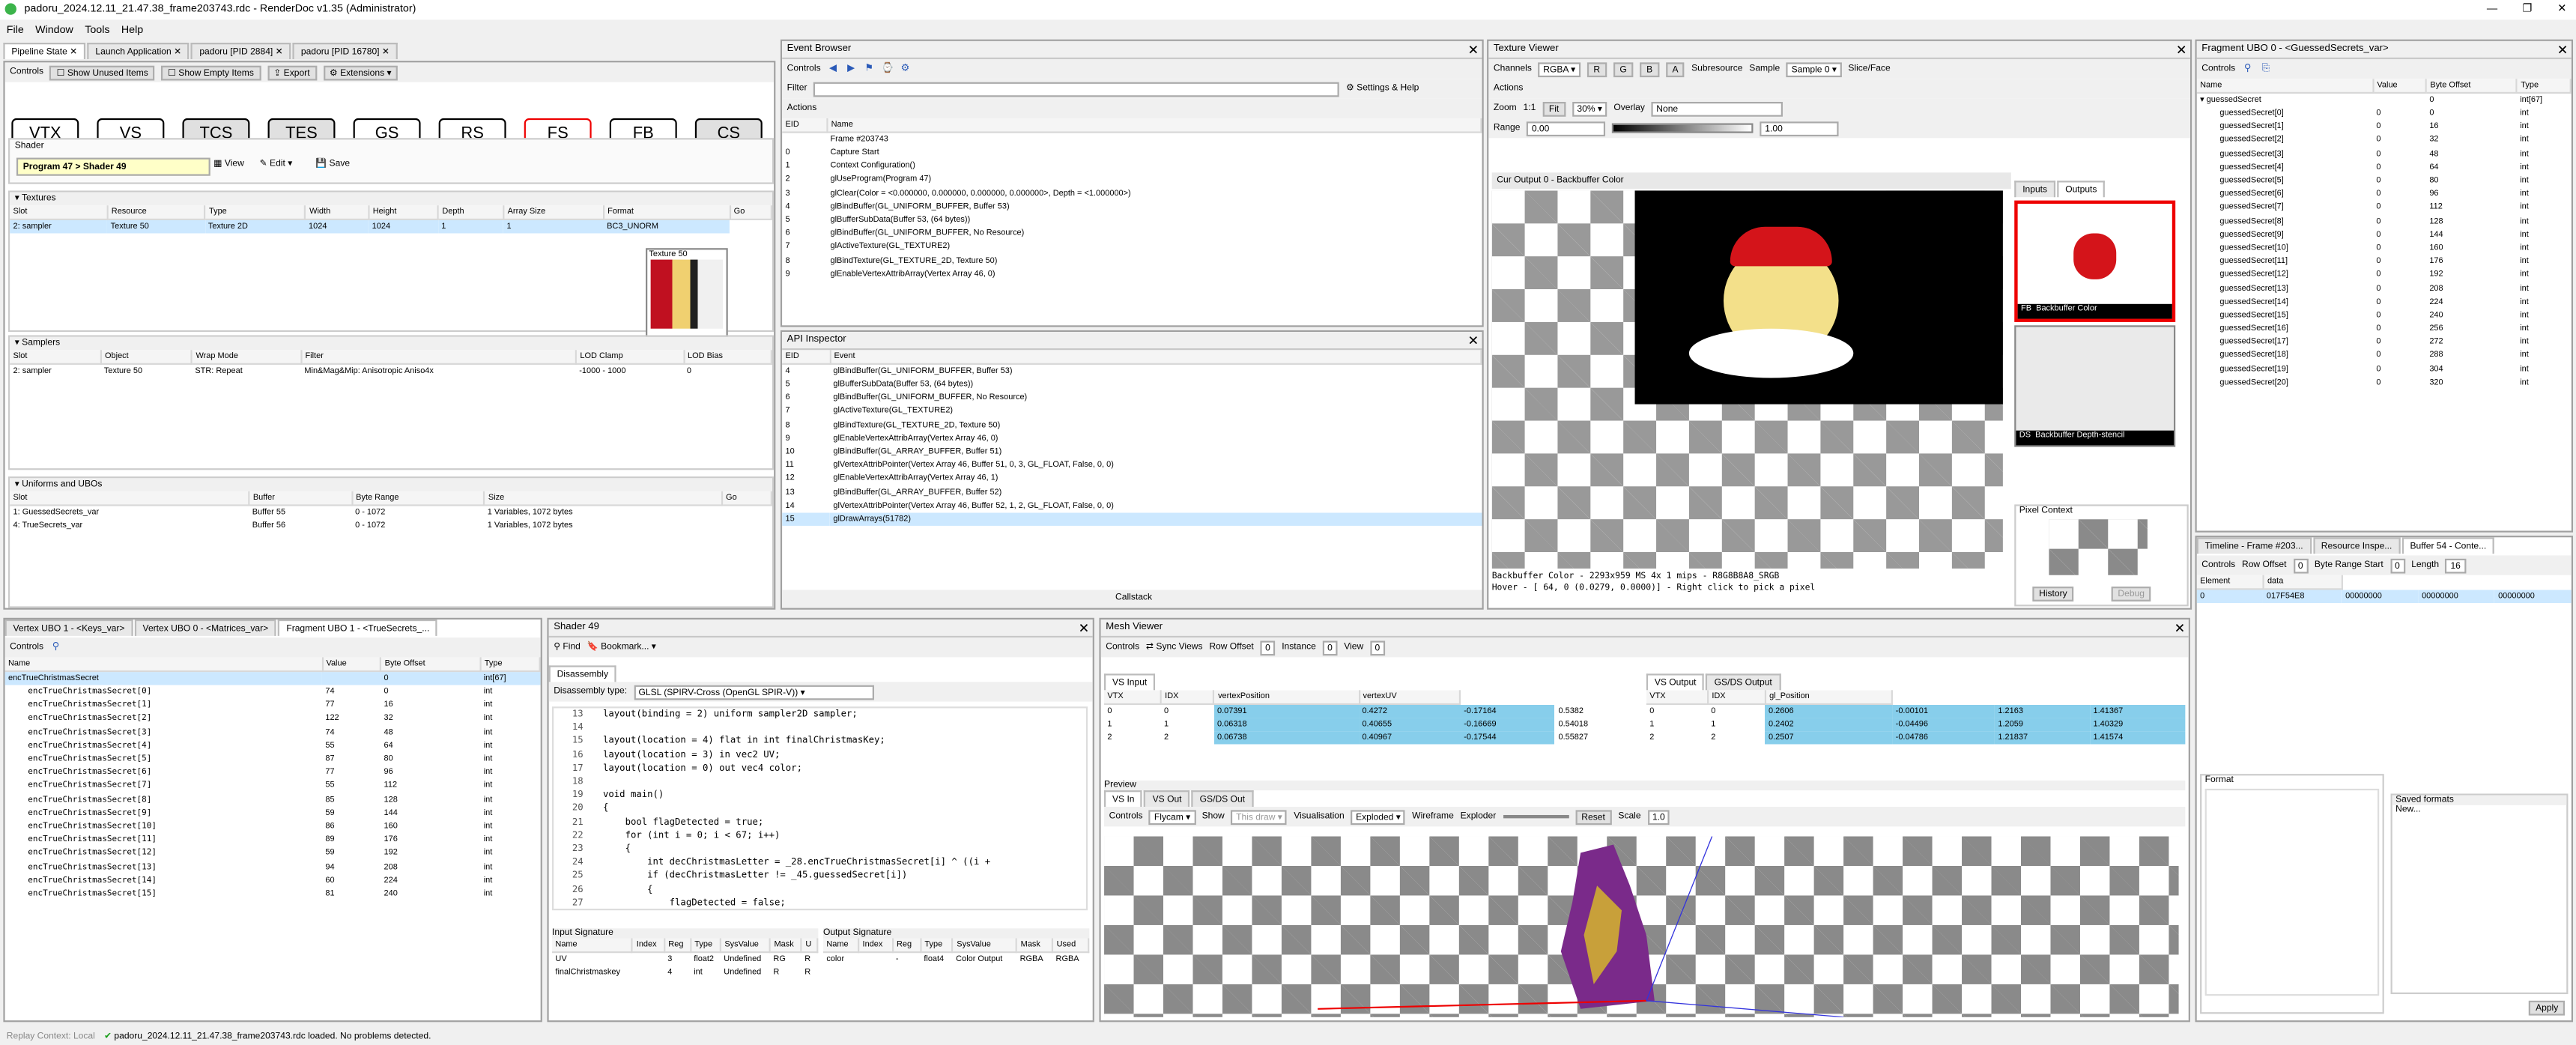  I want to click on variable-row: encTrueChristmasSecret[3] 74 48 int, so click(272, 732).